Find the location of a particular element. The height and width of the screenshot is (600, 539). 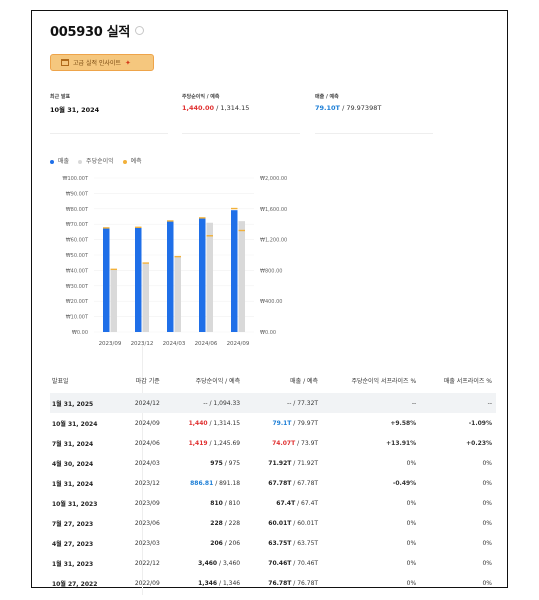

cell-revenue-estimate: / 67.4T is located at coordinates (307, 503).